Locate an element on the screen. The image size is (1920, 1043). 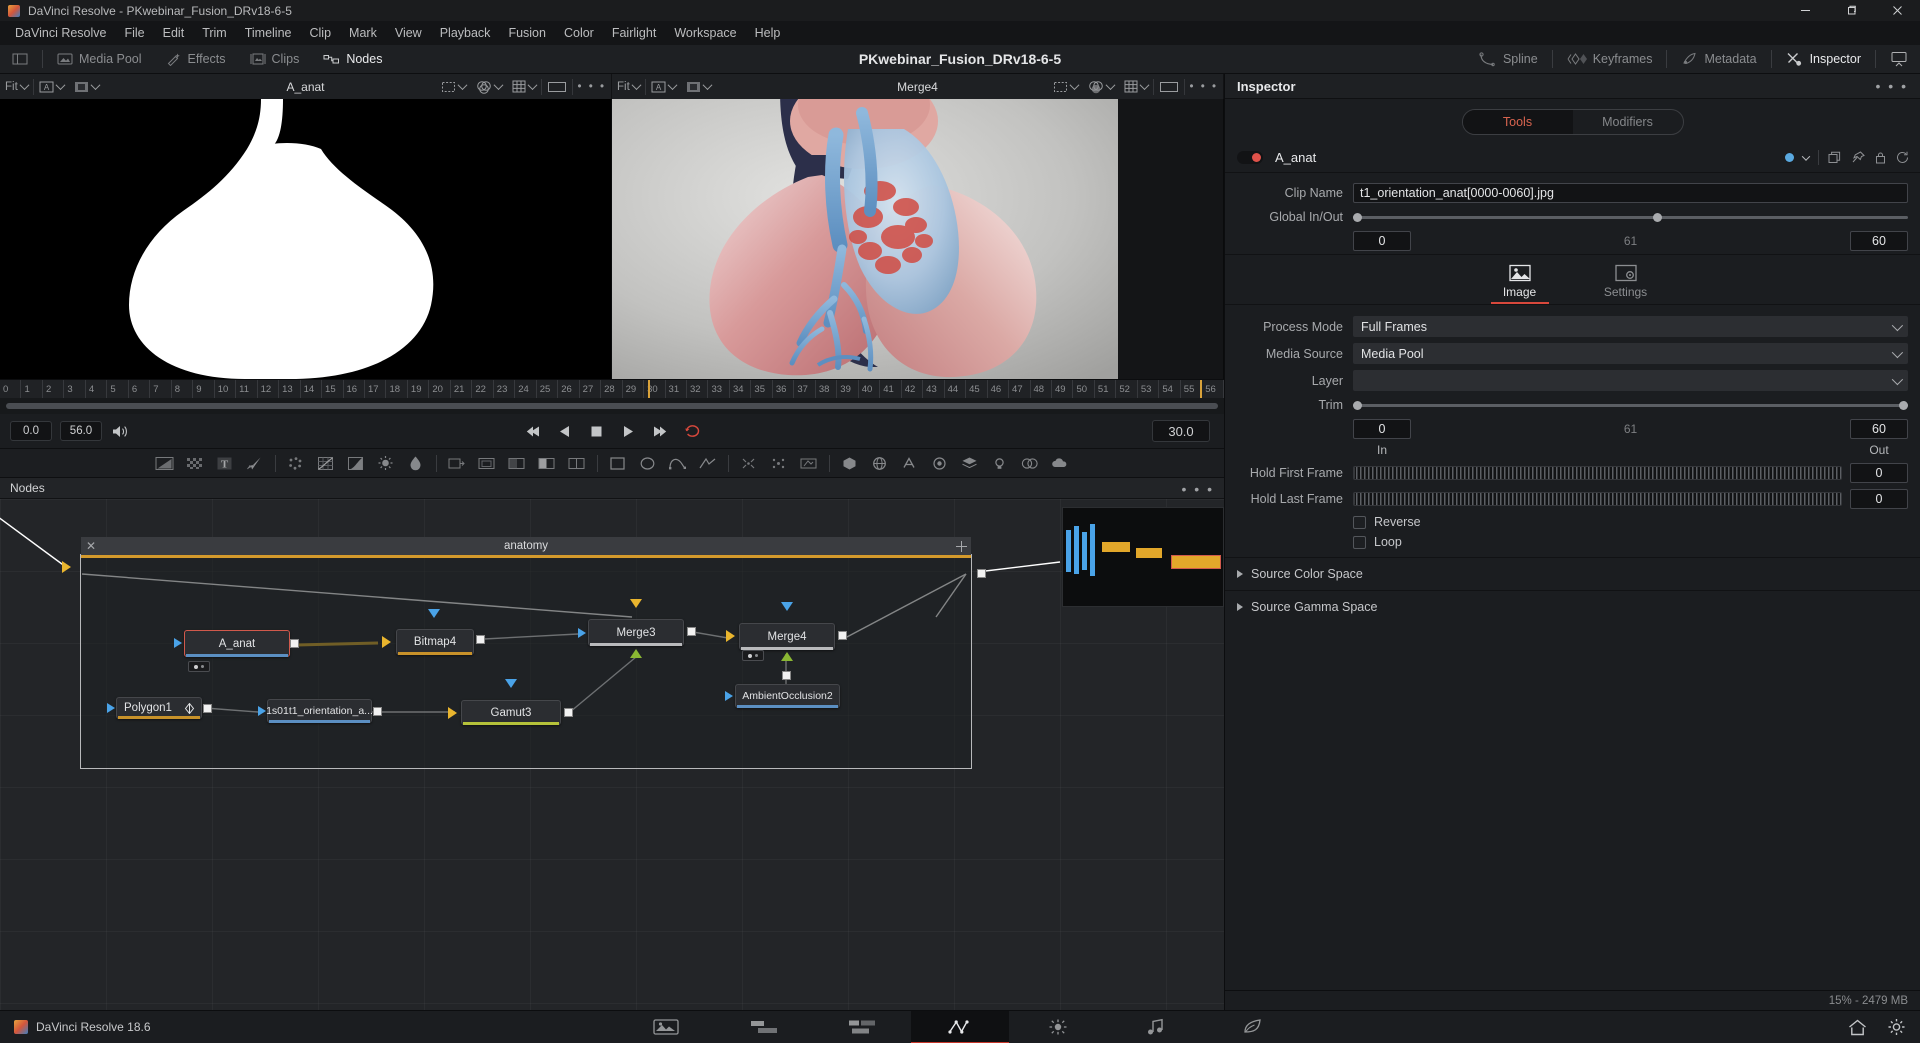
3d-cloud-tool-icon is located at coordinates (1060, 463).